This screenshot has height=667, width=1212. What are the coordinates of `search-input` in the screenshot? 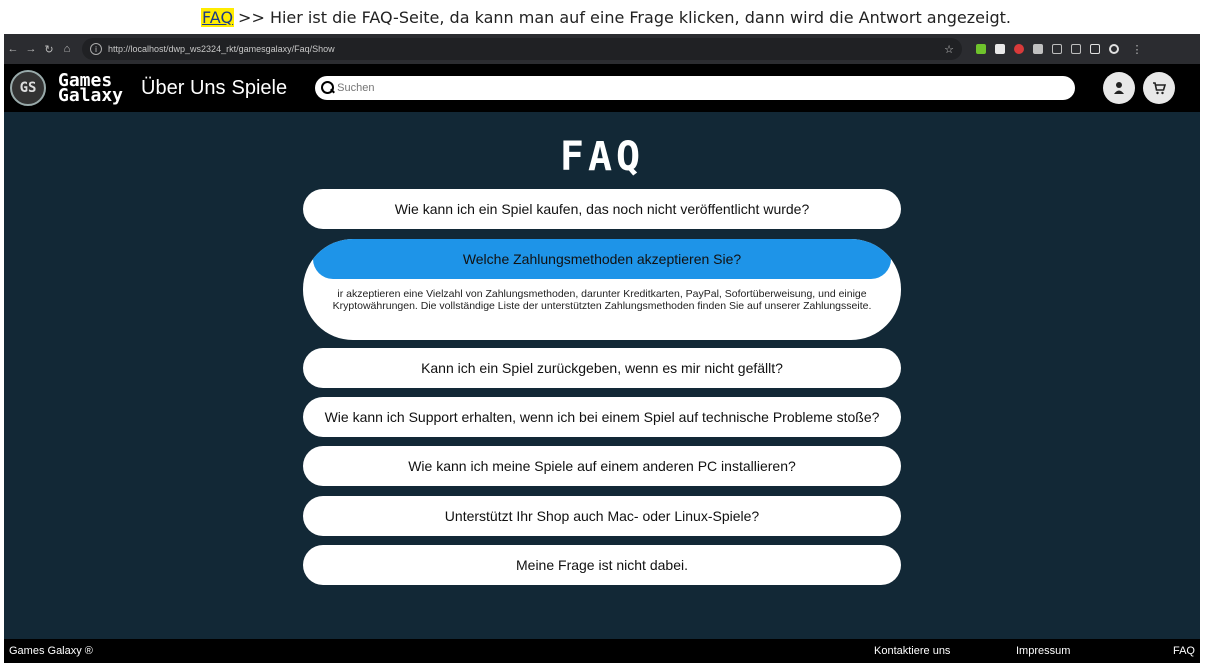 It's located at (706, 88).